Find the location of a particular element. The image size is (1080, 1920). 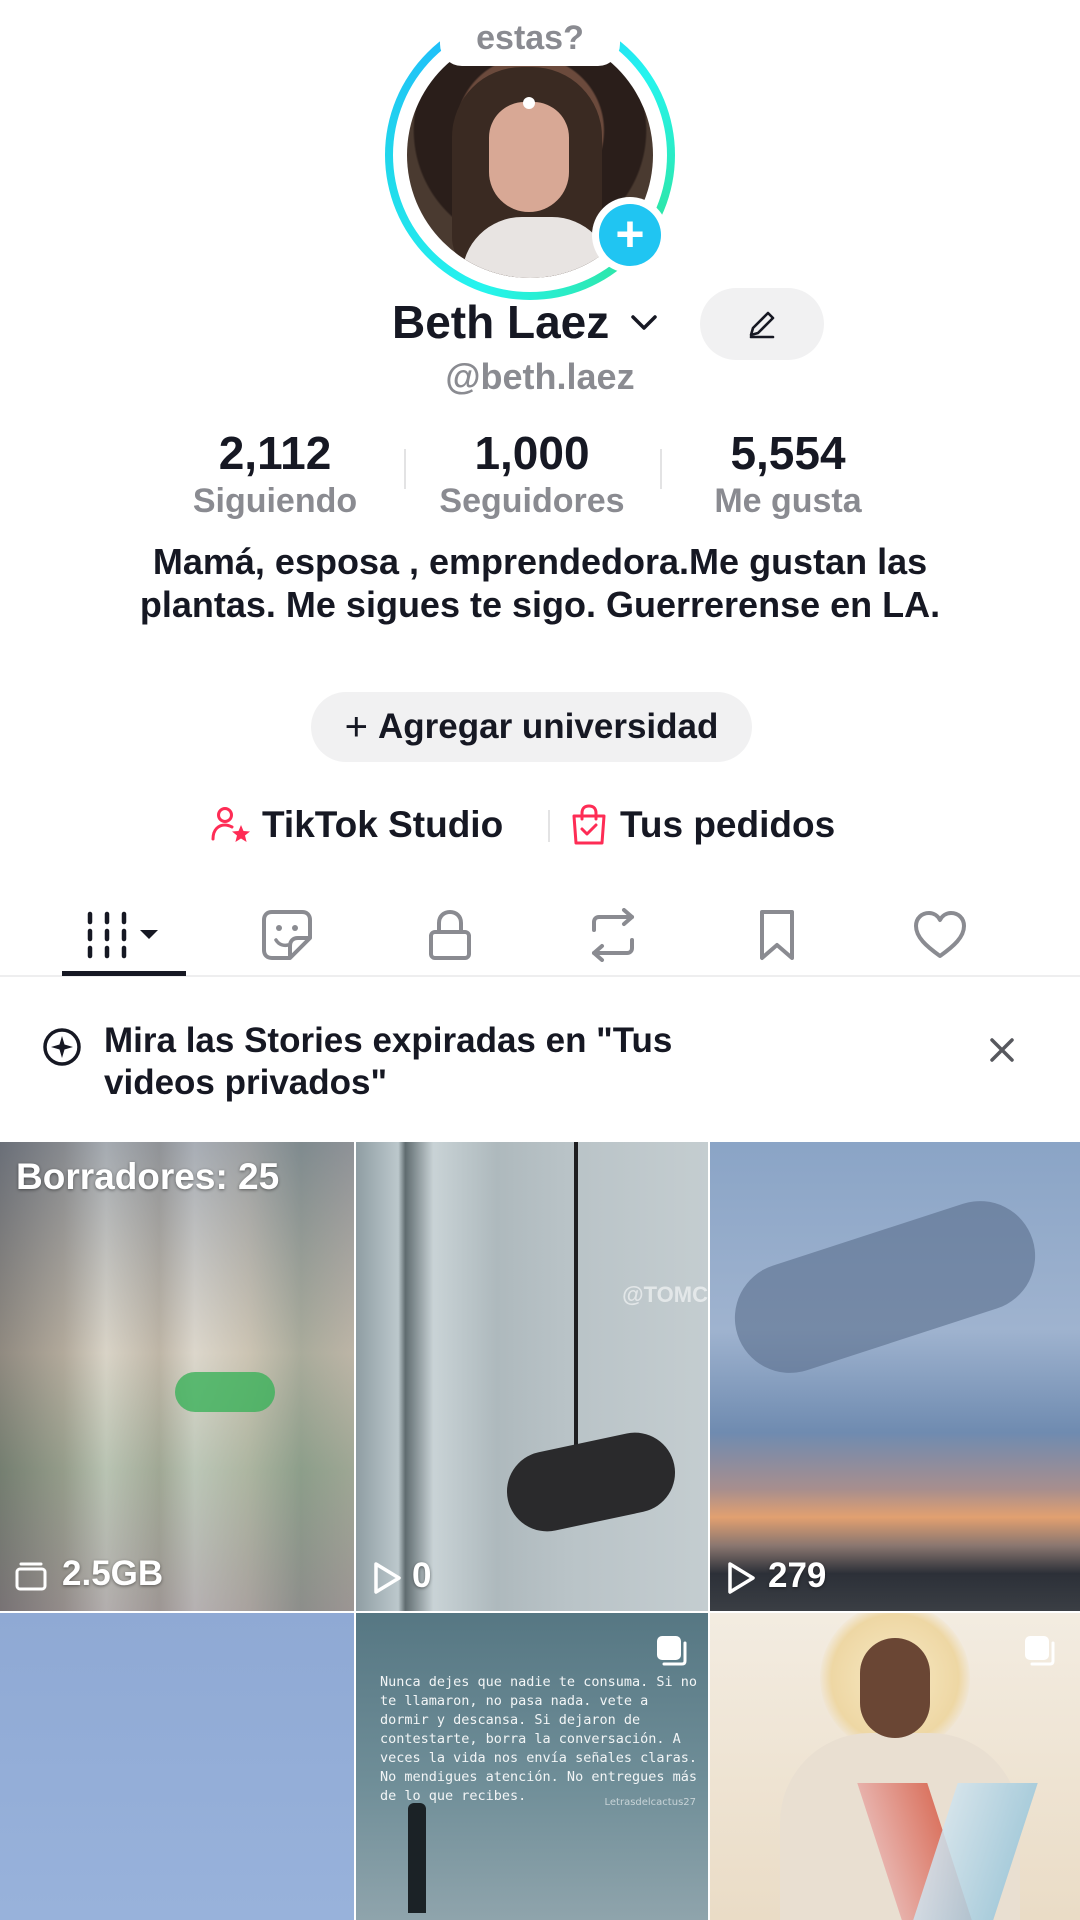

drafts-tile: Borradores: 25 2.5GB is located at coordinates (177, 1376).